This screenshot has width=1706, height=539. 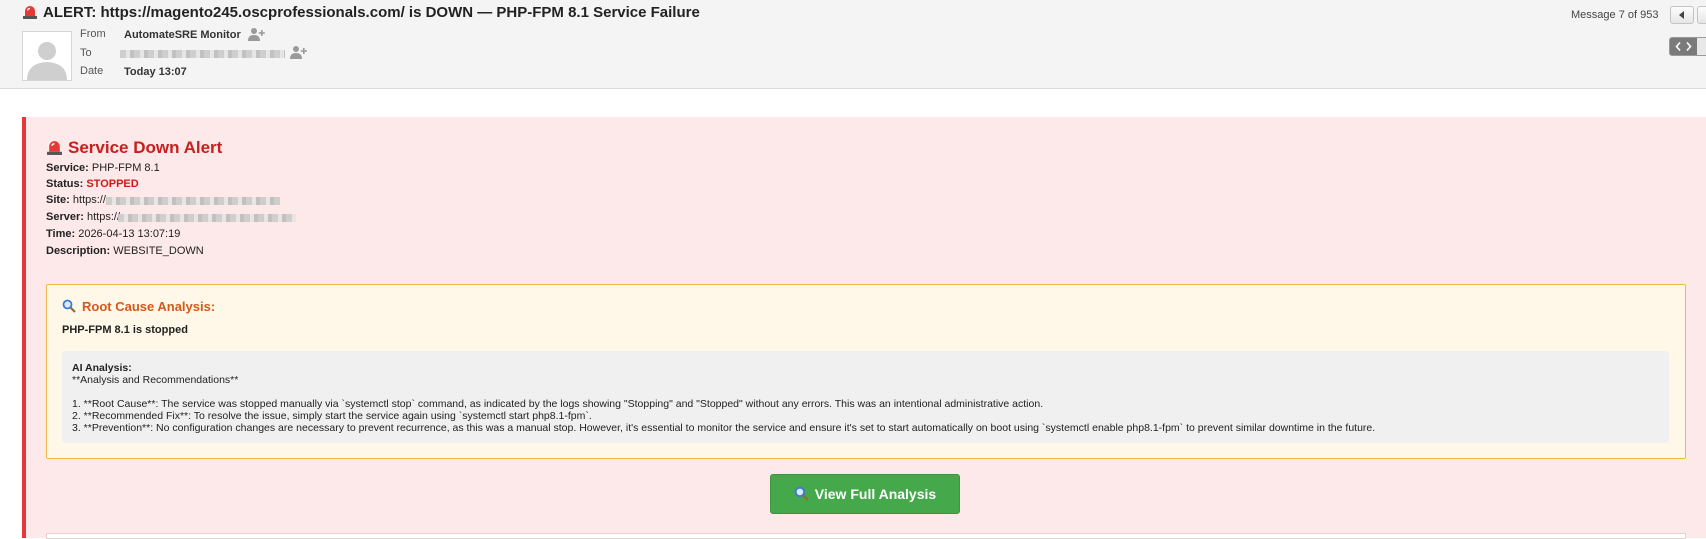 I want to click on description-label: Description:, so click(x=78, y=251).